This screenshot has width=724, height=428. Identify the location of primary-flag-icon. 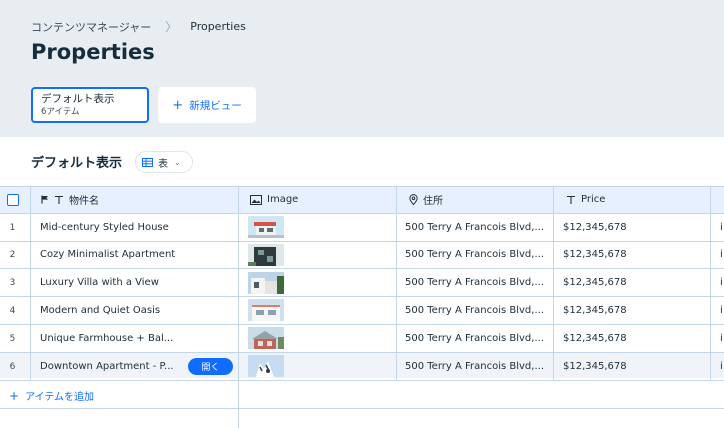
(44, 199).